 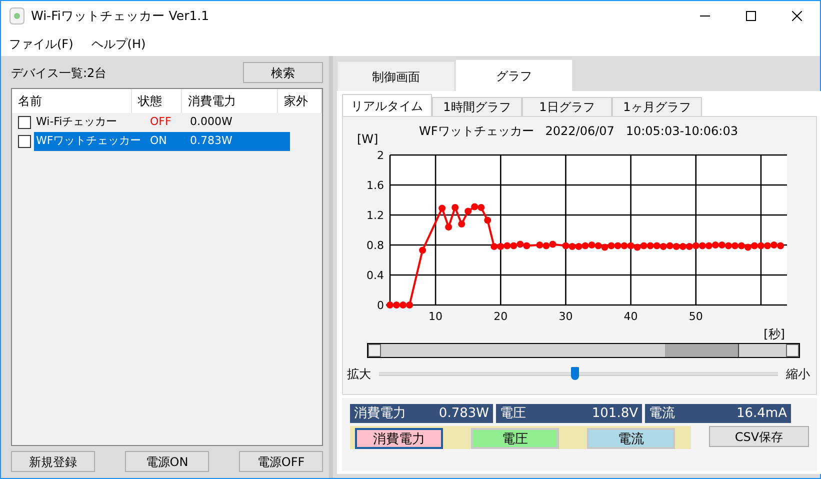 What do you see at coordinates (118, 43) in the screenshot?
I see `menu-item: ヘルプ(H)` at bounding box center [118, 43].